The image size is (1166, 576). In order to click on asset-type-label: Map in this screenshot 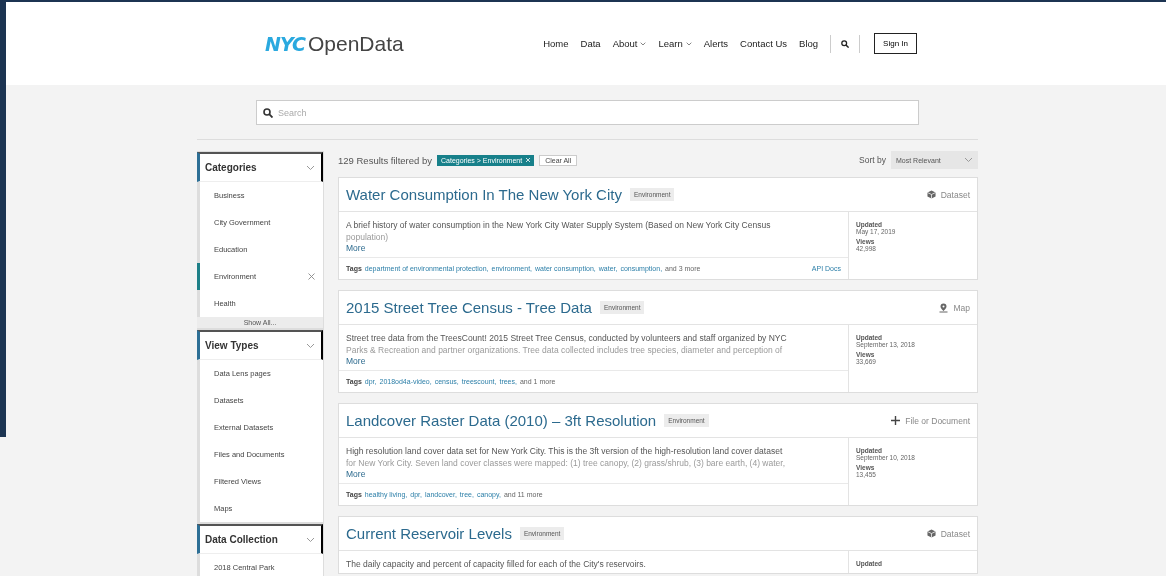, I will do `click(961, 307)`.